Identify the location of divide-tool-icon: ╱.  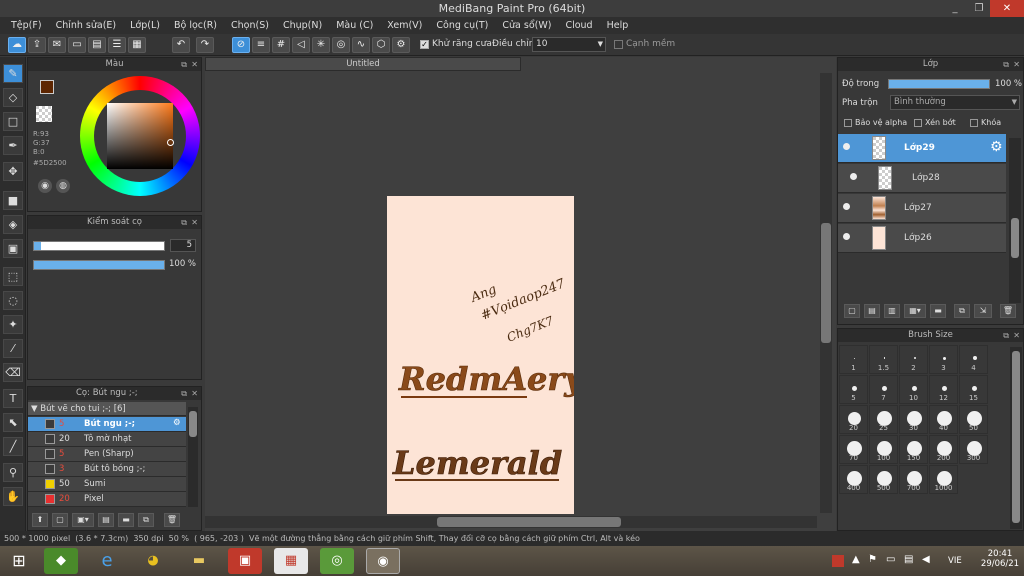
(13, 446).